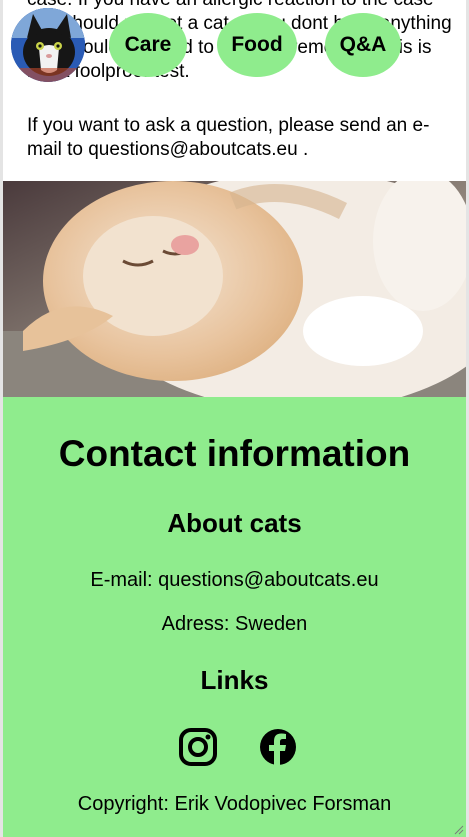 The width and height of the screenshot is (469, 837). I want to click on copyright-text: Copyright: Erik Vodopivec Forsman, so click(234, 804).